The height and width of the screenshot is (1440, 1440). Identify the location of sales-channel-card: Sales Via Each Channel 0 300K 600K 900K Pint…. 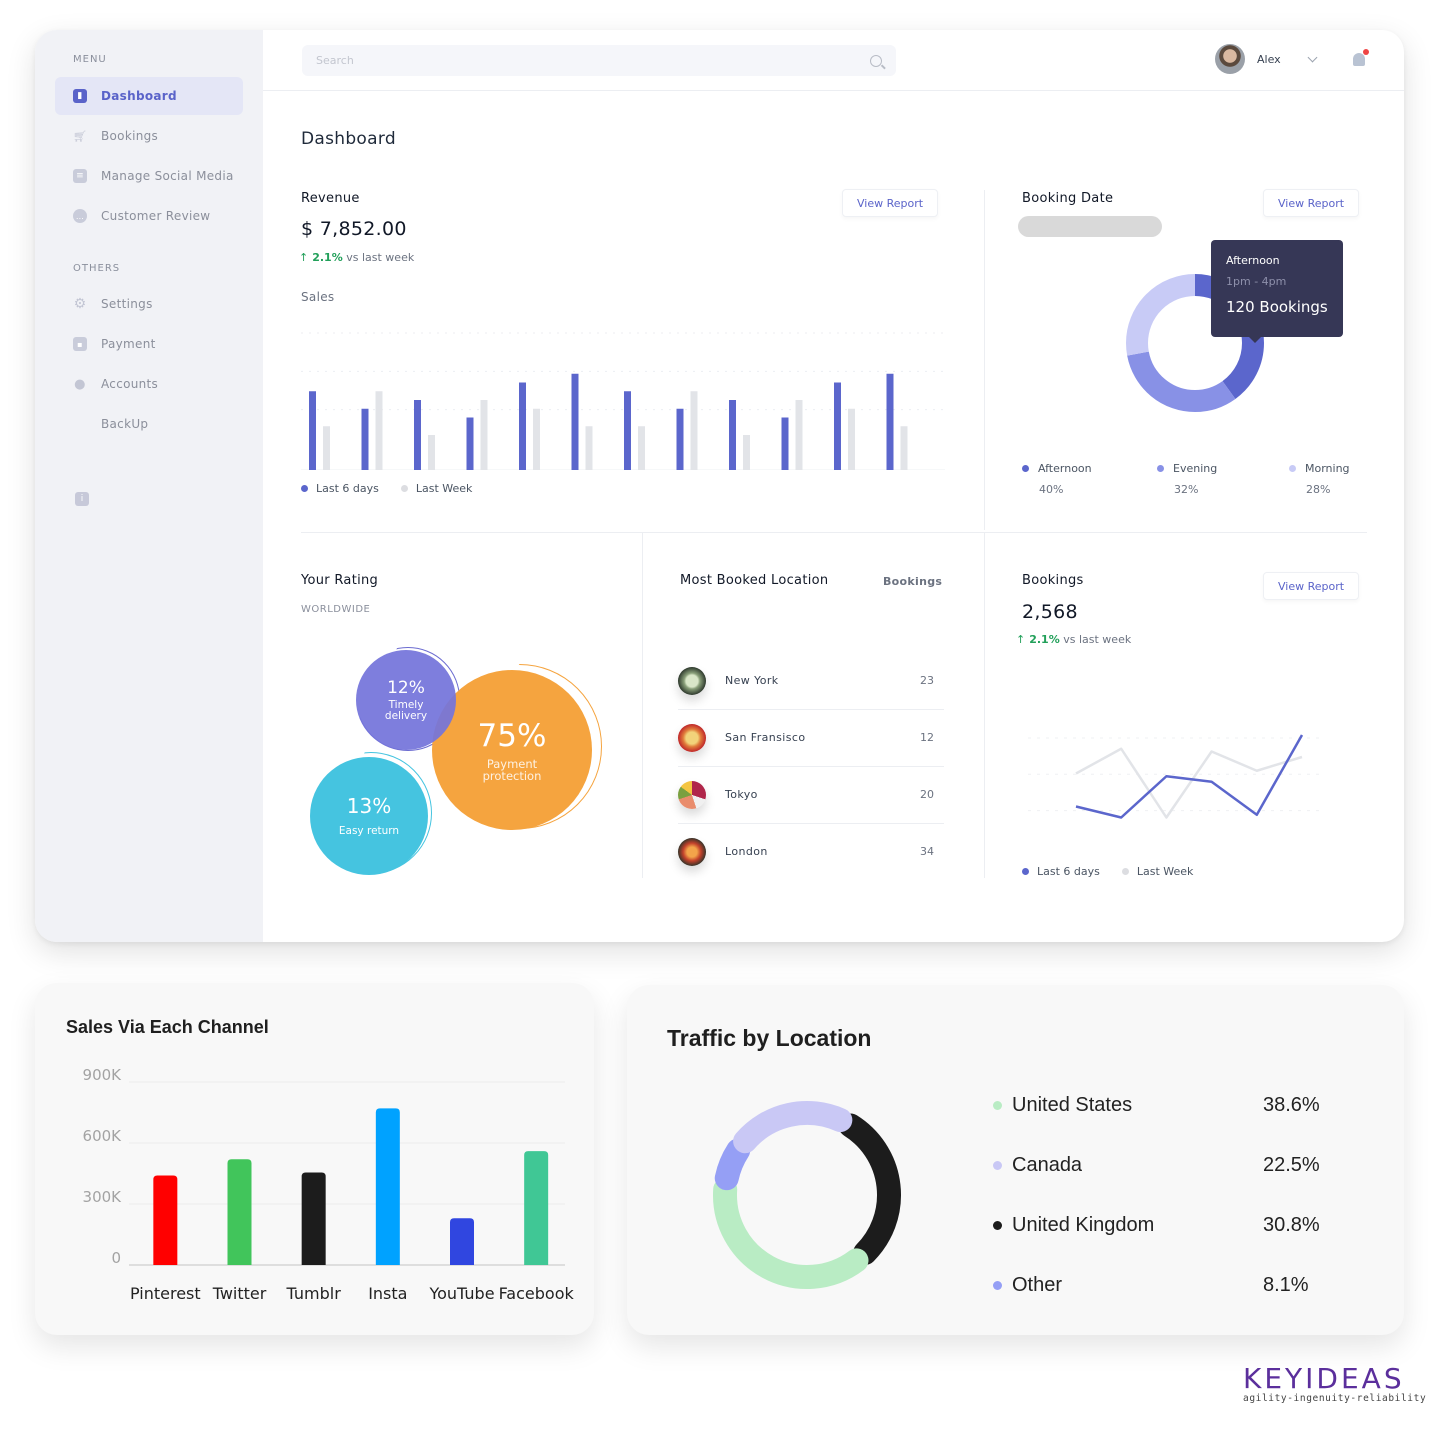
(314, 1159).